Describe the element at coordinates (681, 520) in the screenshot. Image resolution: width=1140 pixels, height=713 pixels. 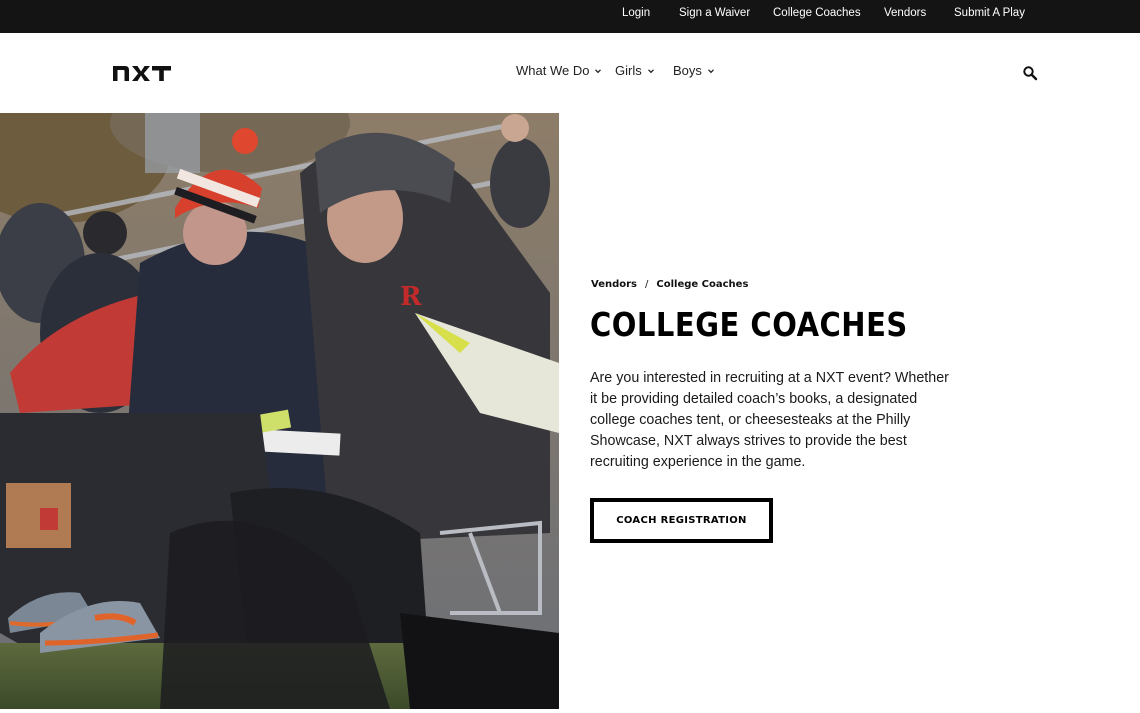
I see `coach-registration-button: COACH REGISTRATION` at that location.